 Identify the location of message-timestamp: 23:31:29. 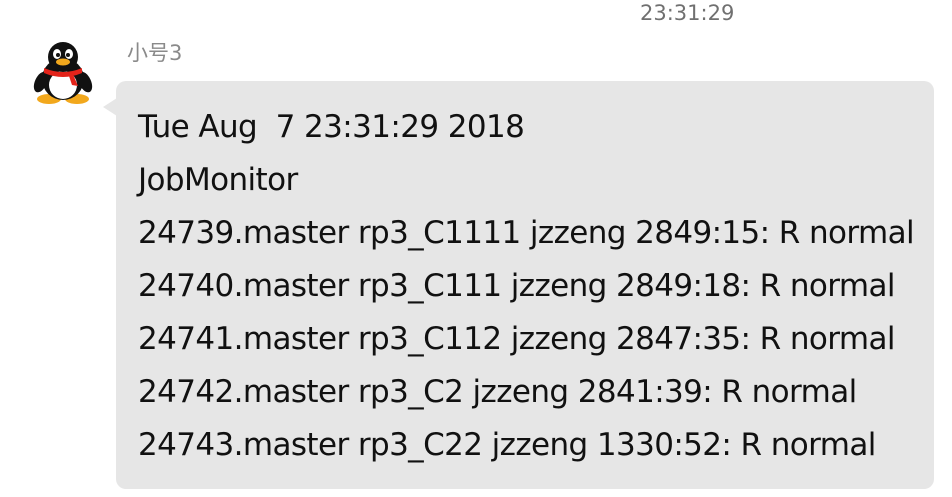
(687, 13).